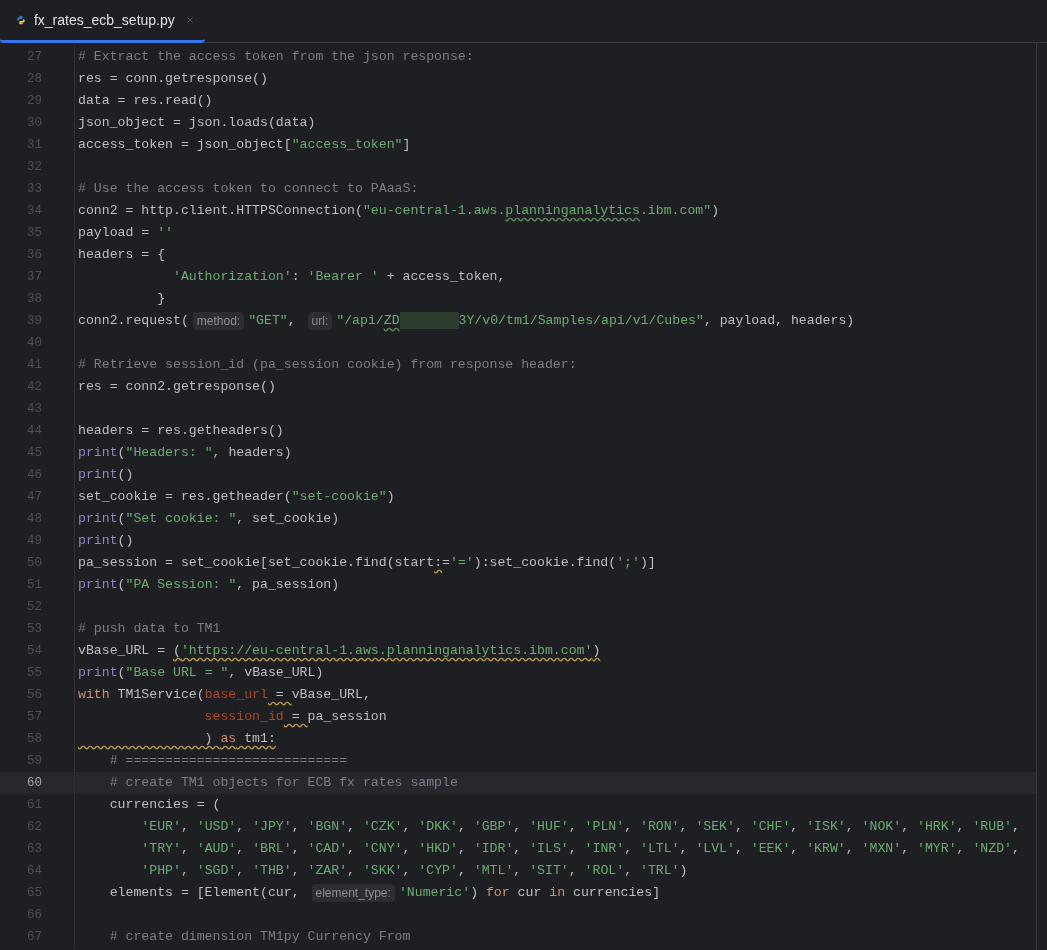 The image size is (1047, 950). Describe the element at coordinates (209, 585) in the screenshot. I see `code-text: print("PA Session: ", pa_session)` at that location.